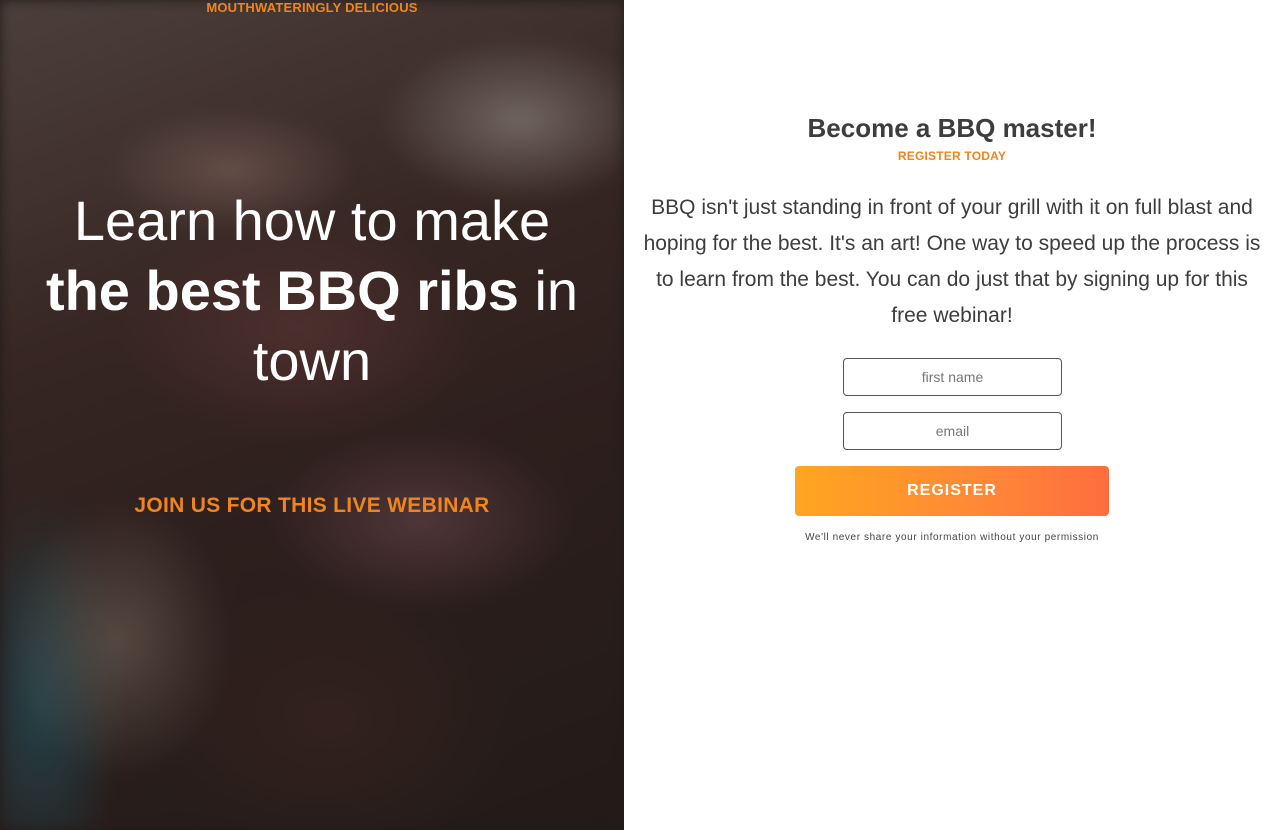  Describe the element at coordinates (952, 431) in the screenshot. I see `email-field` at that location.